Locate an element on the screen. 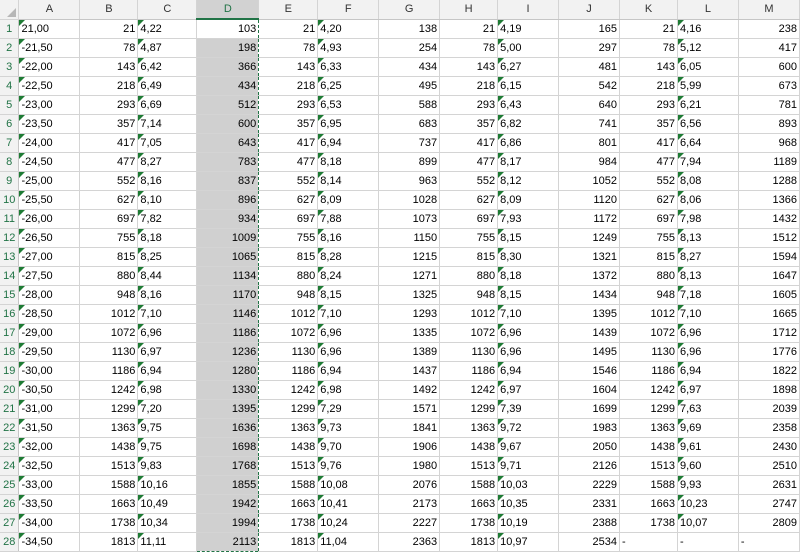 The height and width of the screenshot is (552, 800). cell-b9: 552 is located at coordinates (109, 181).